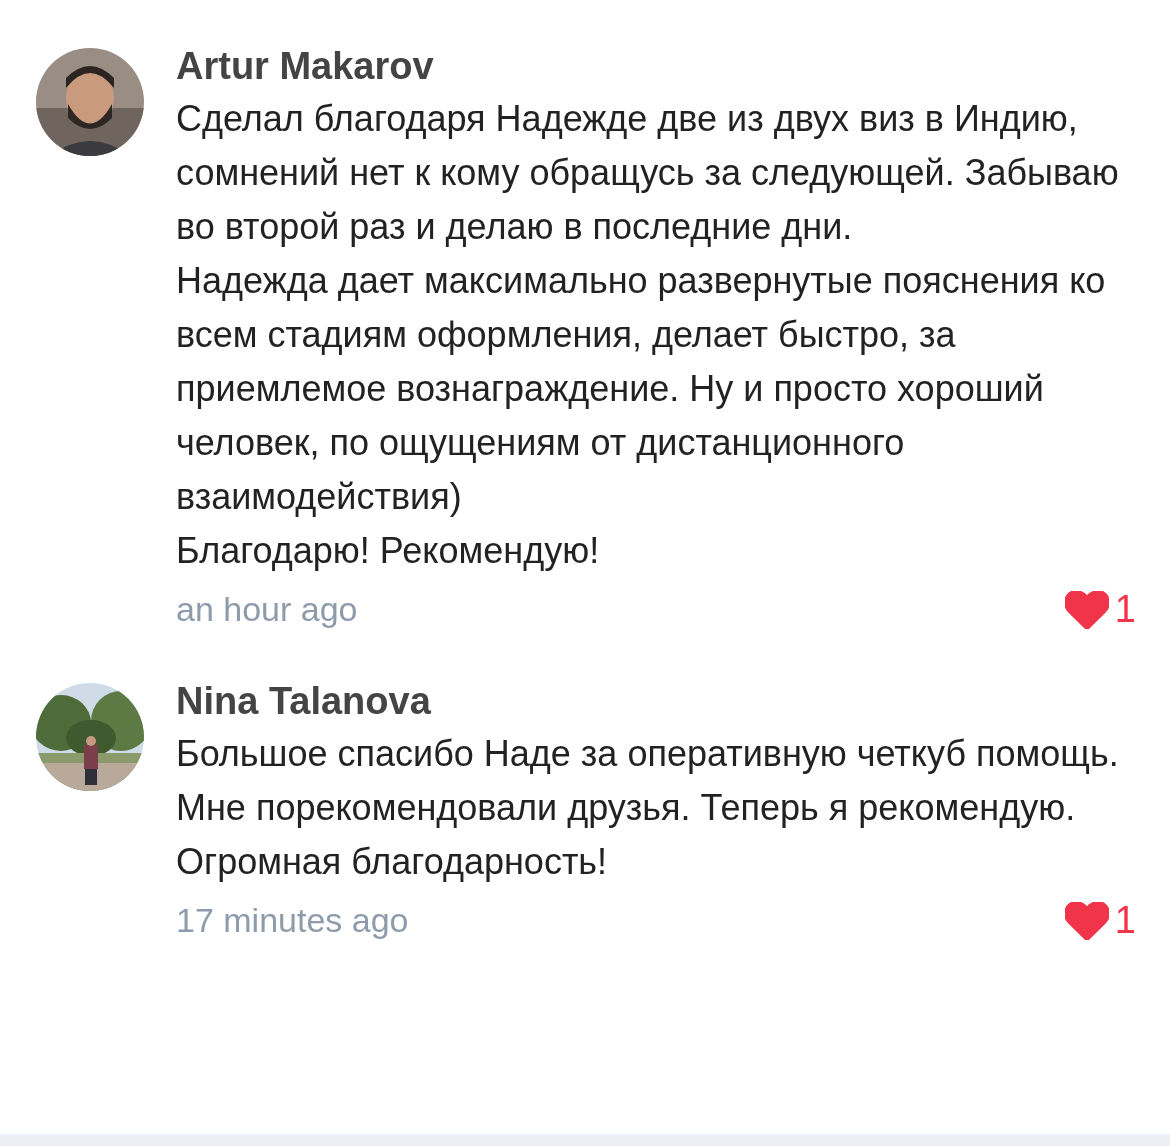 This screenshot has width=1170, height=1146. I want to click on comment-text: Большое спасибо Наде за оперативную четкуб помощь. Мне порекомендовали друзья. Теперь я рекомендую. Огромная благодарность!, so click(648, 808).